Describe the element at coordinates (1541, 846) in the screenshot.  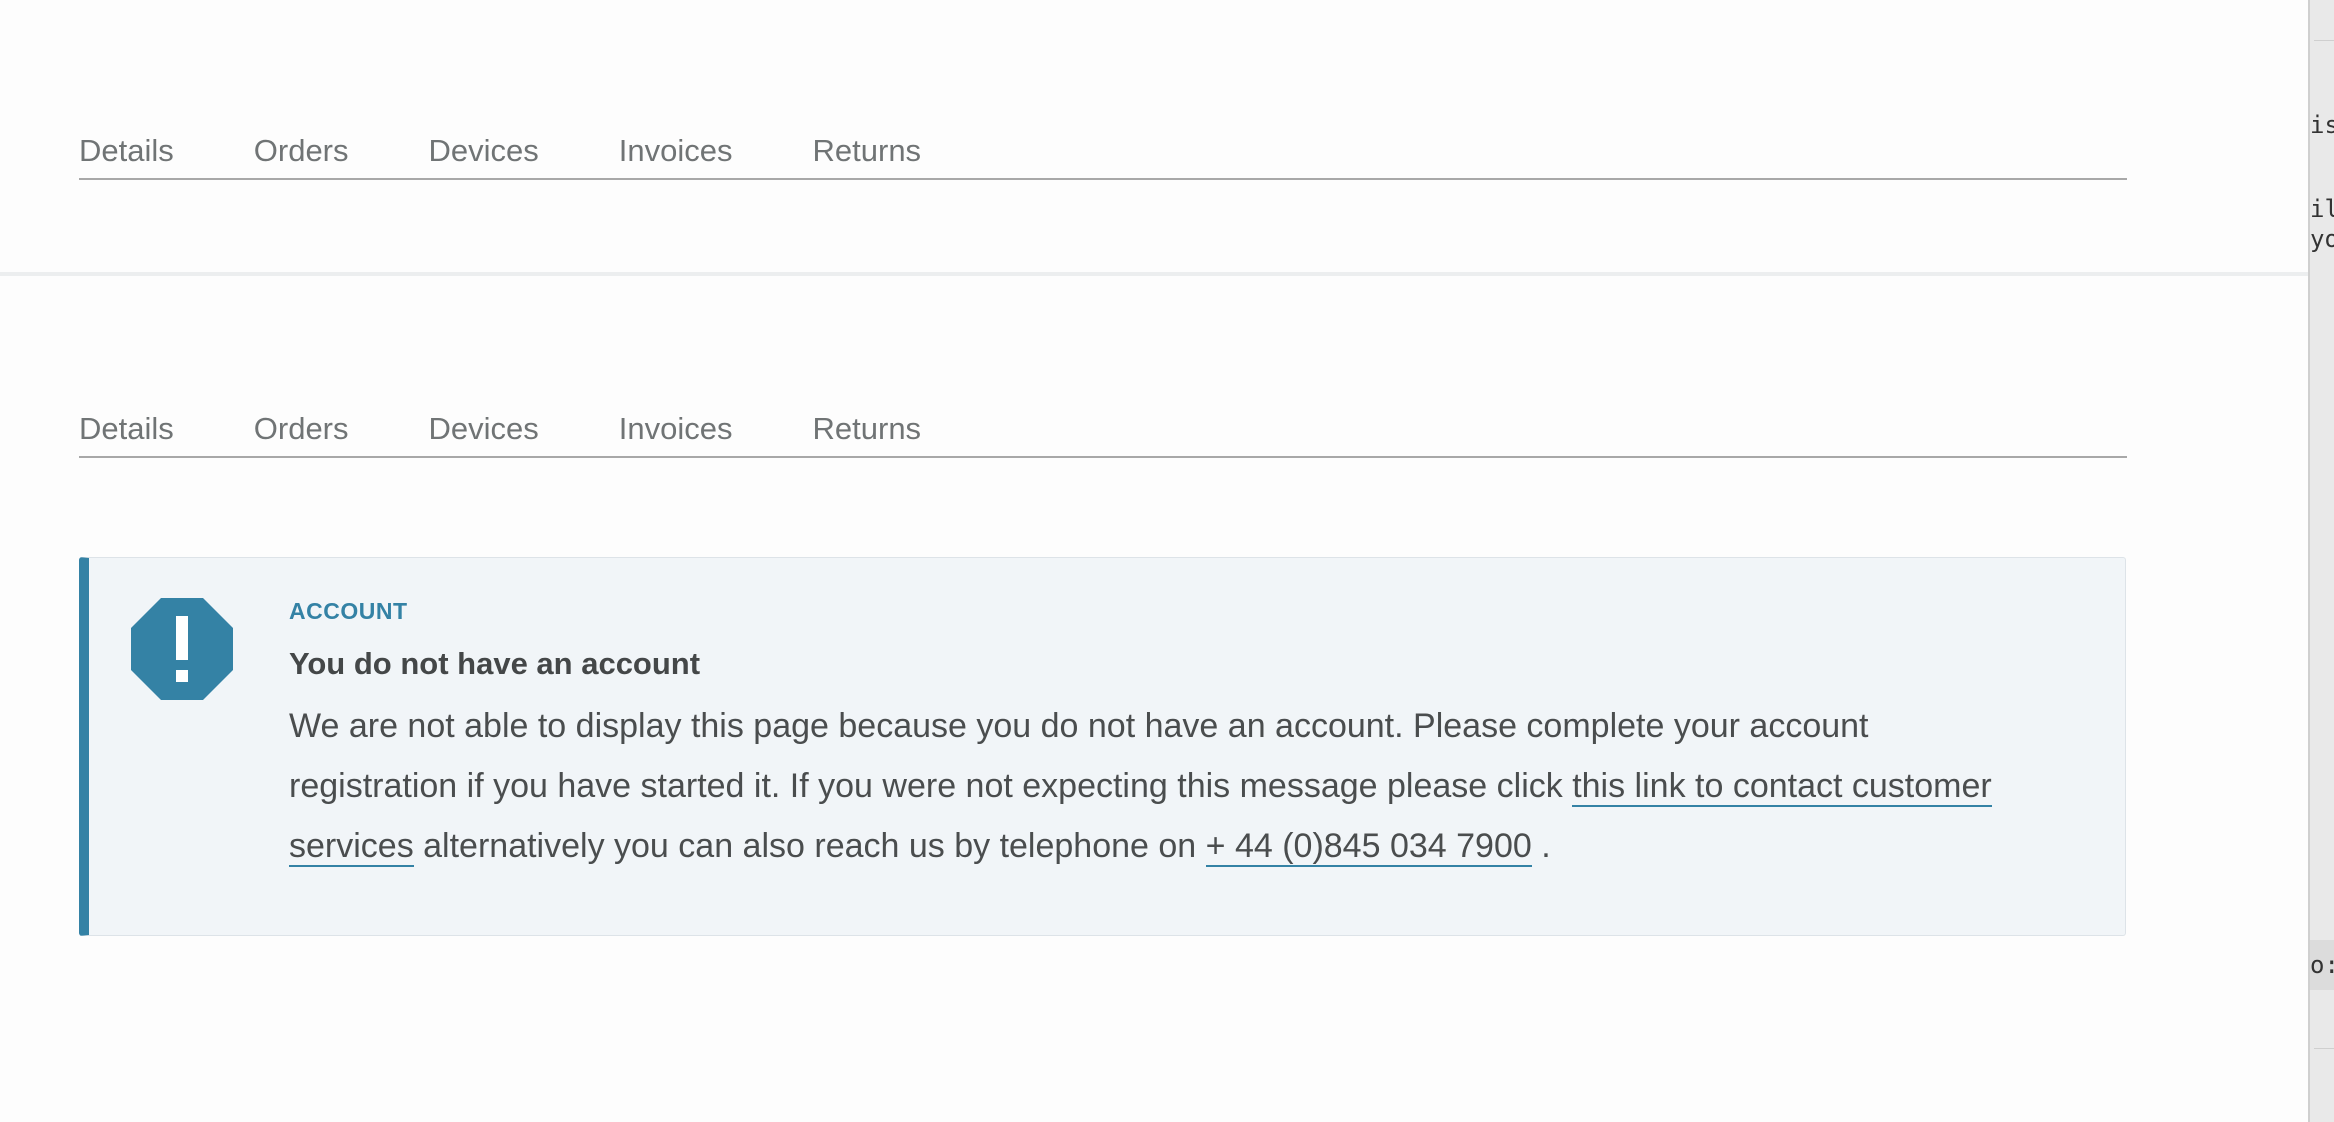
I see `alert-text-part3: .` at that location.